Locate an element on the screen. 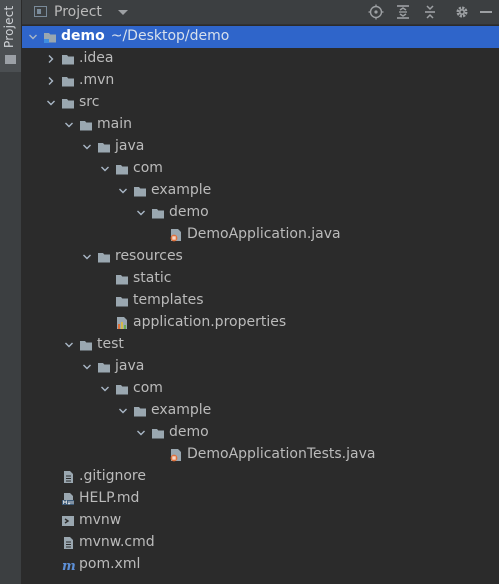  module-name: demo is located at coordinates (83, 36).